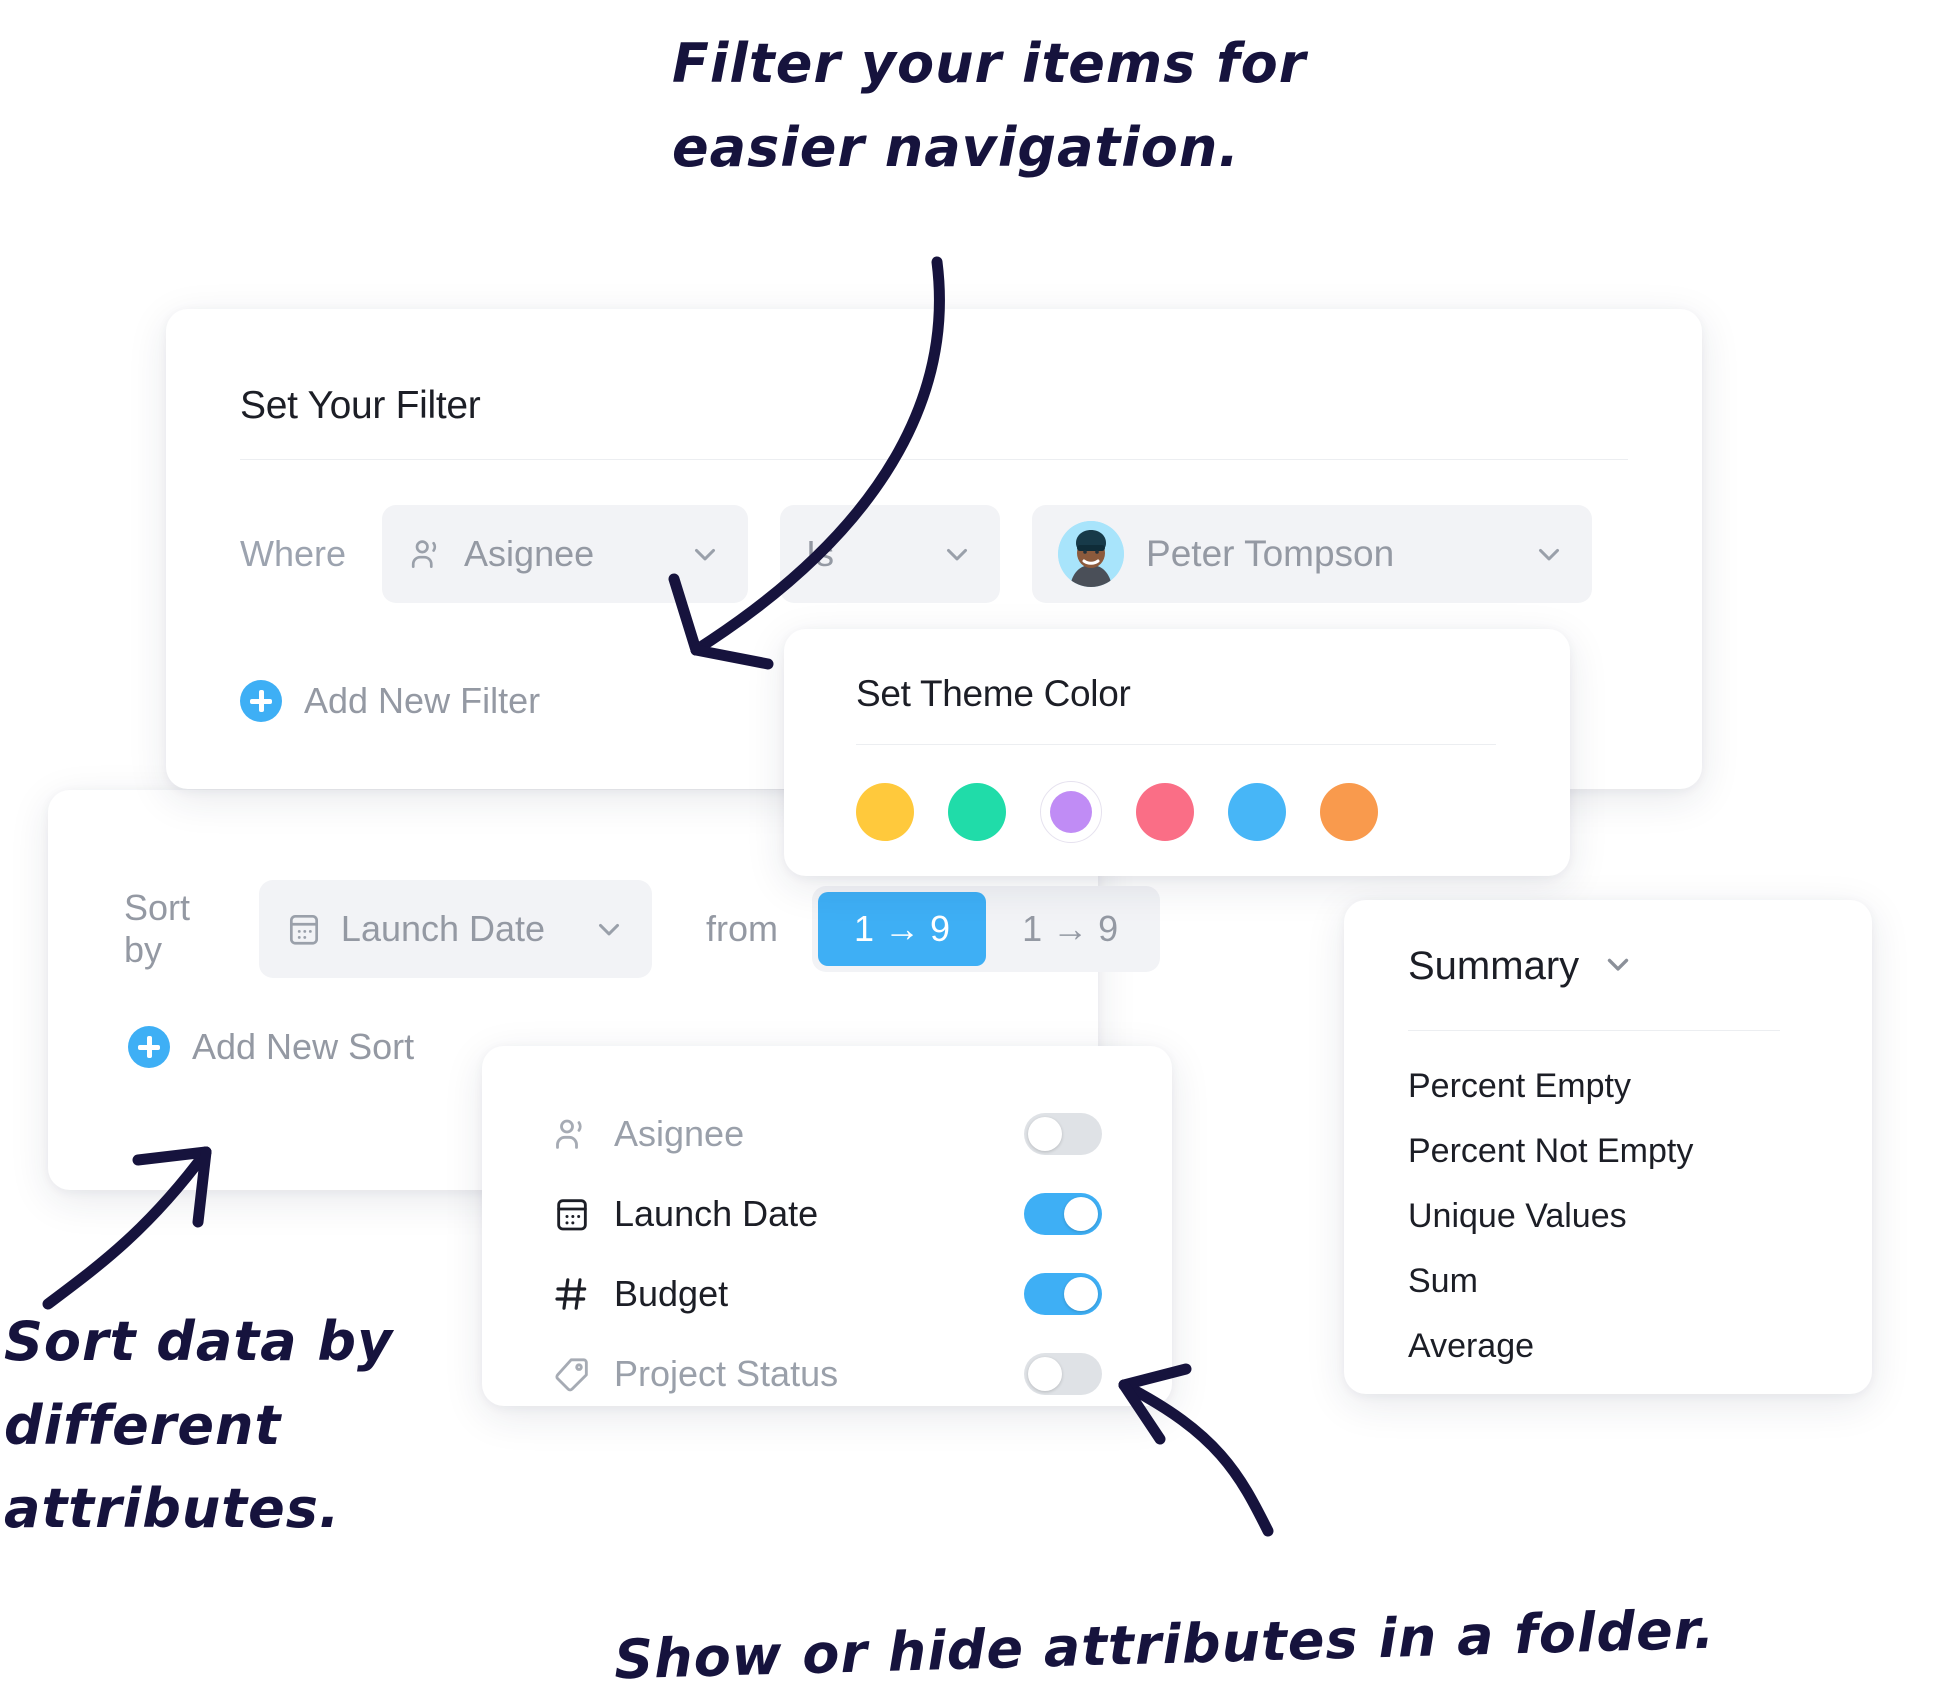 The image size is (1956, 1703). I want to click on summary-option: Unique Values, so click(1608, 1216).